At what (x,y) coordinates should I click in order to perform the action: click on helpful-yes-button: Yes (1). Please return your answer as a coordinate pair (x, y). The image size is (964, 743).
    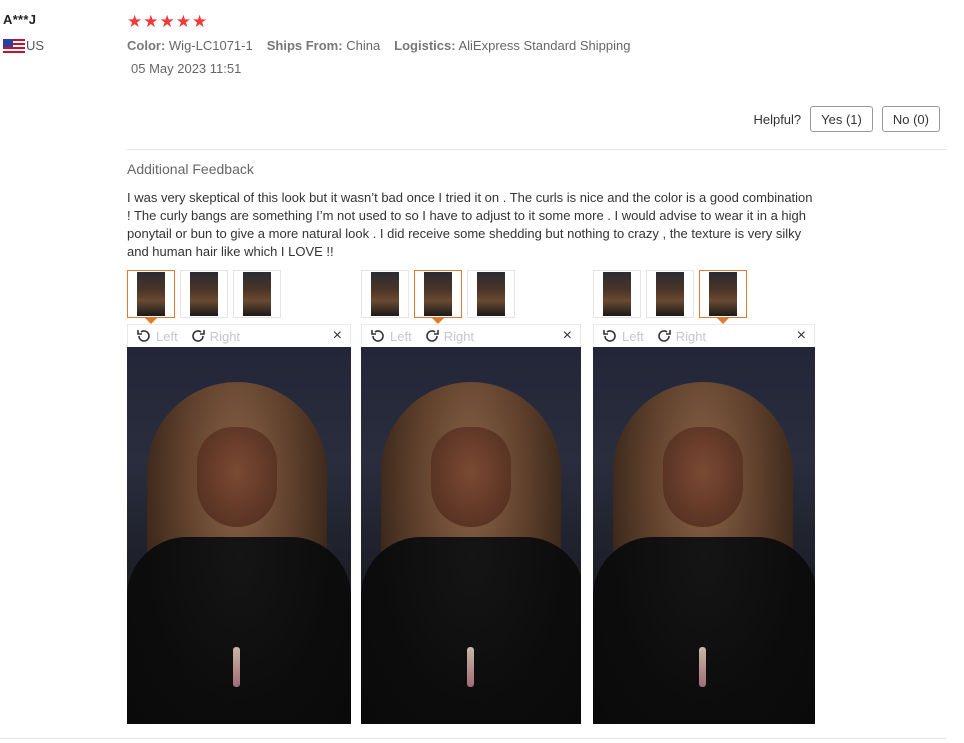
    Looking at the image, I should click on (841, 119).